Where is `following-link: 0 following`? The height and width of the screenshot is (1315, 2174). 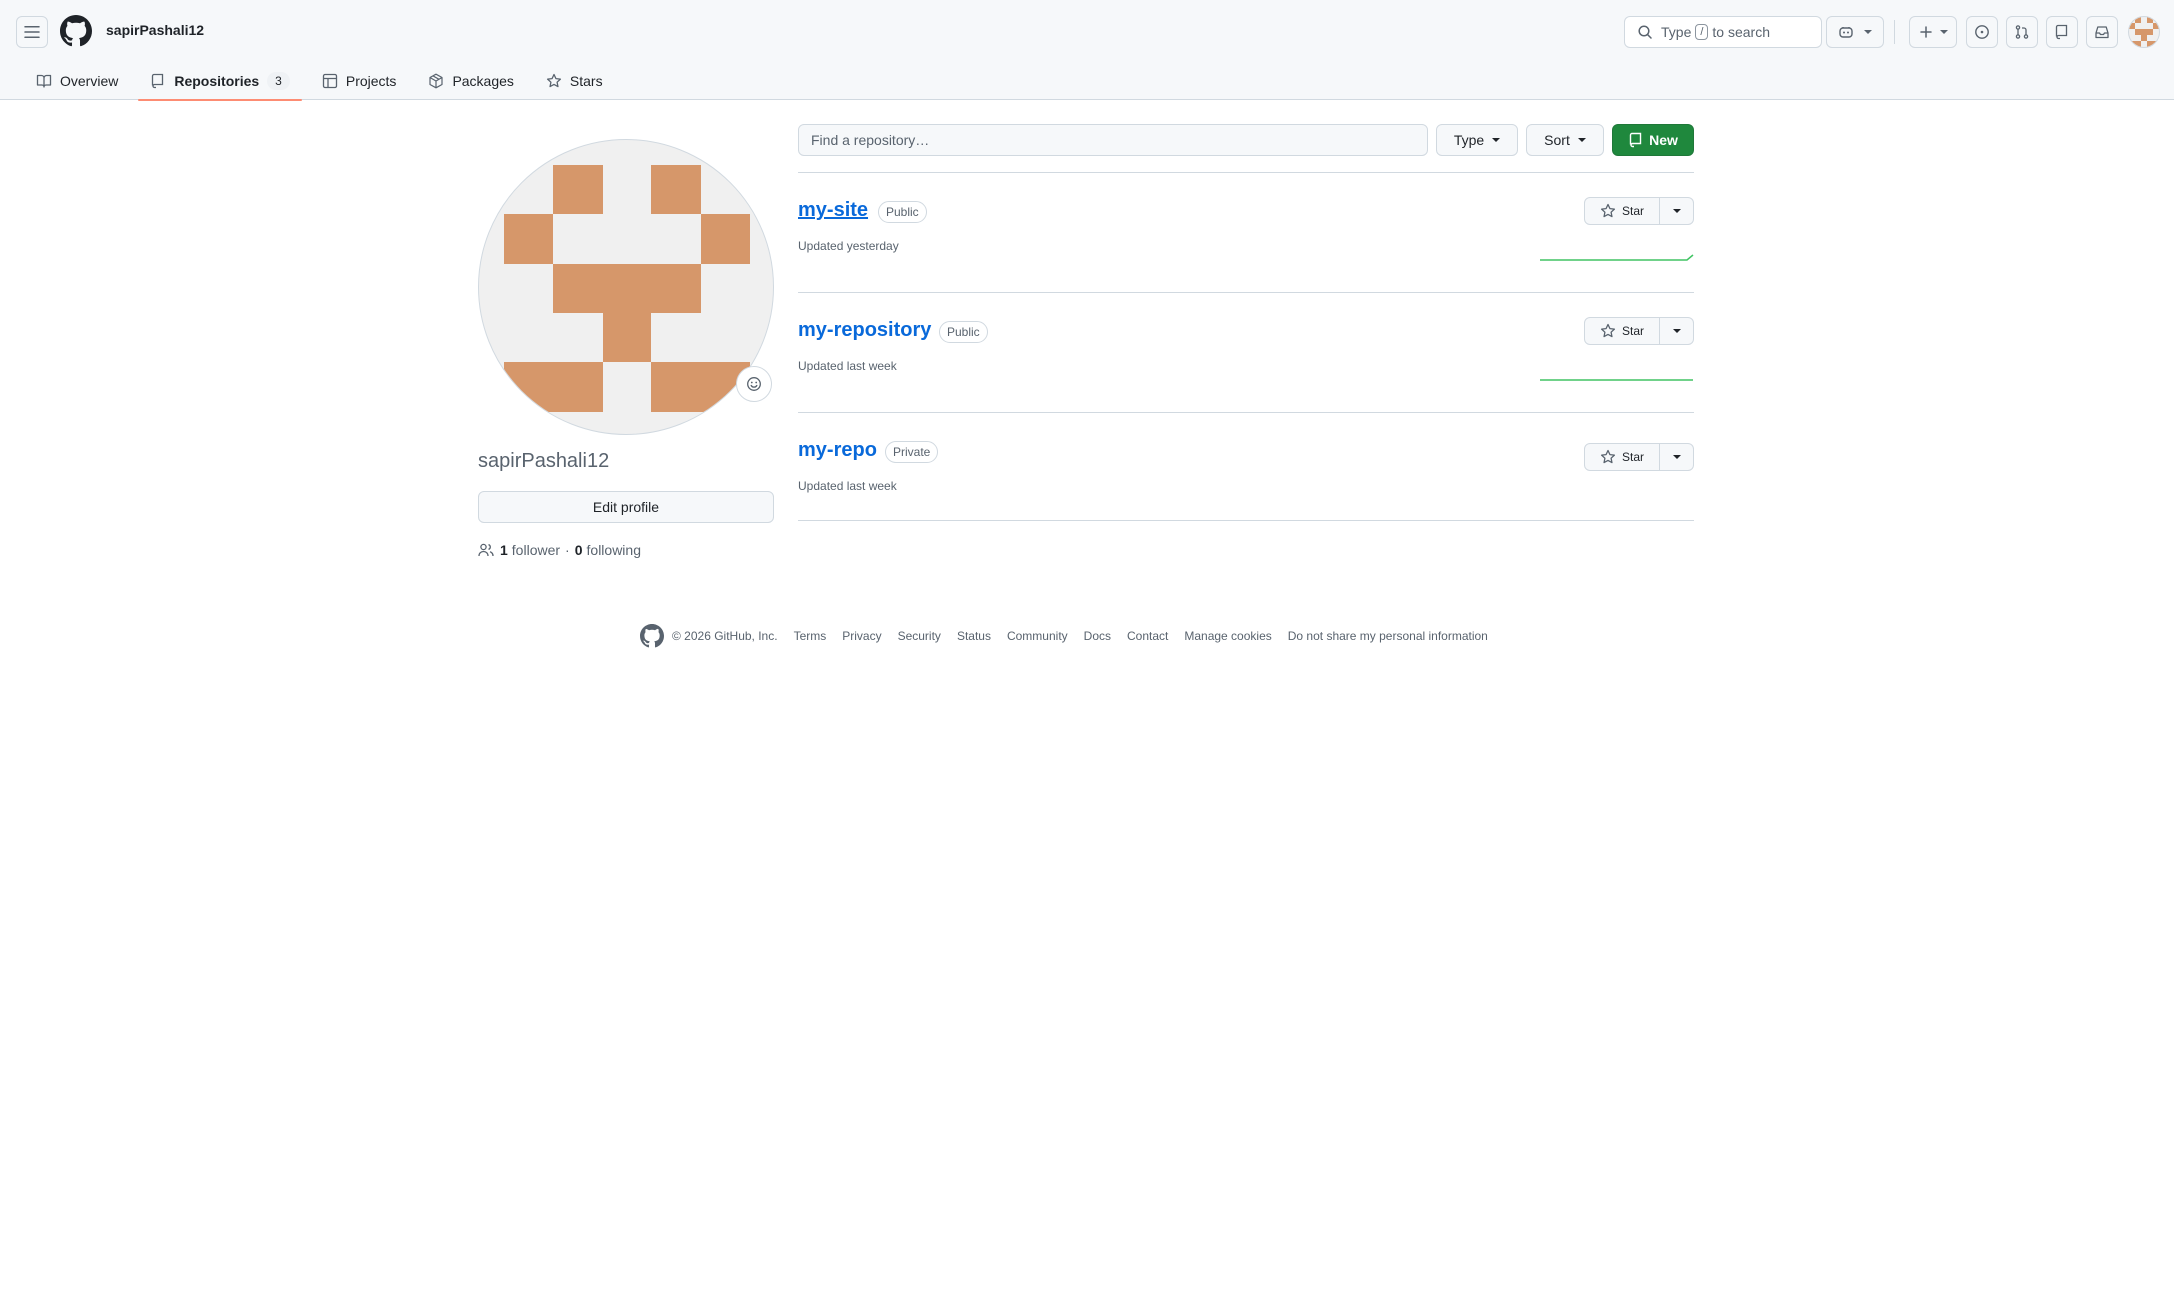
following-link: 0 following is located at coordinates (608, 550).